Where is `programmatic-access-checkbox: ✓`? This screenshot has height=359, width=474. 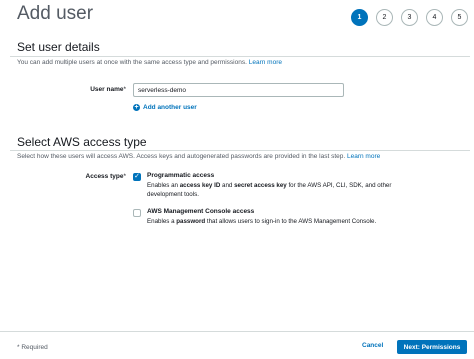
programmatic-access-checkbox: ✓ is located at coordinates (137, 177).